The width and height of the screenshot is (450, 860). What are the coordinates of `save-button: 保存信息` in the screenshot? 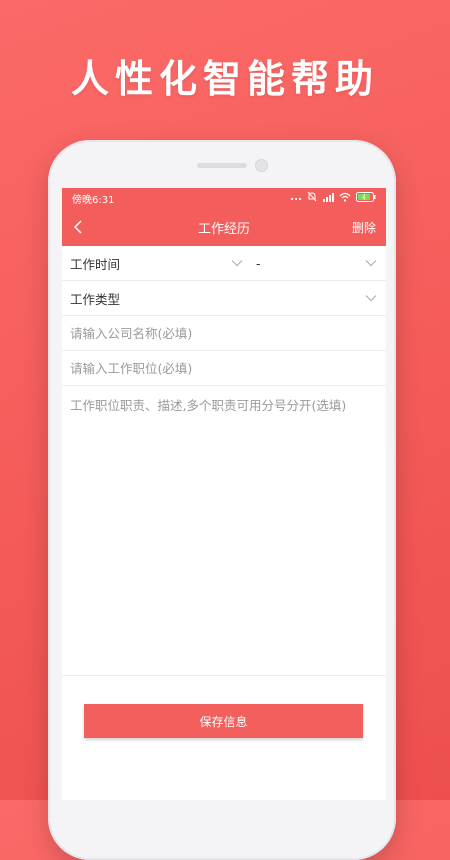 It's located at (223, 721).